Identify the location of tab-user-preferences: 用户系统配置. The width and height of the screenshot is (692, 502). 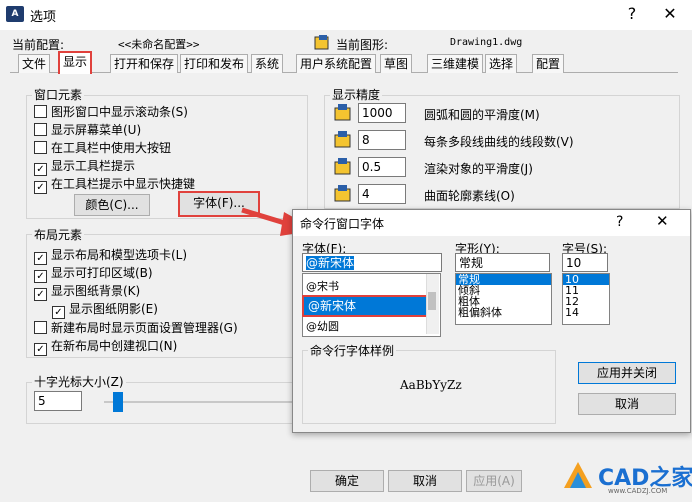
(336, 63).